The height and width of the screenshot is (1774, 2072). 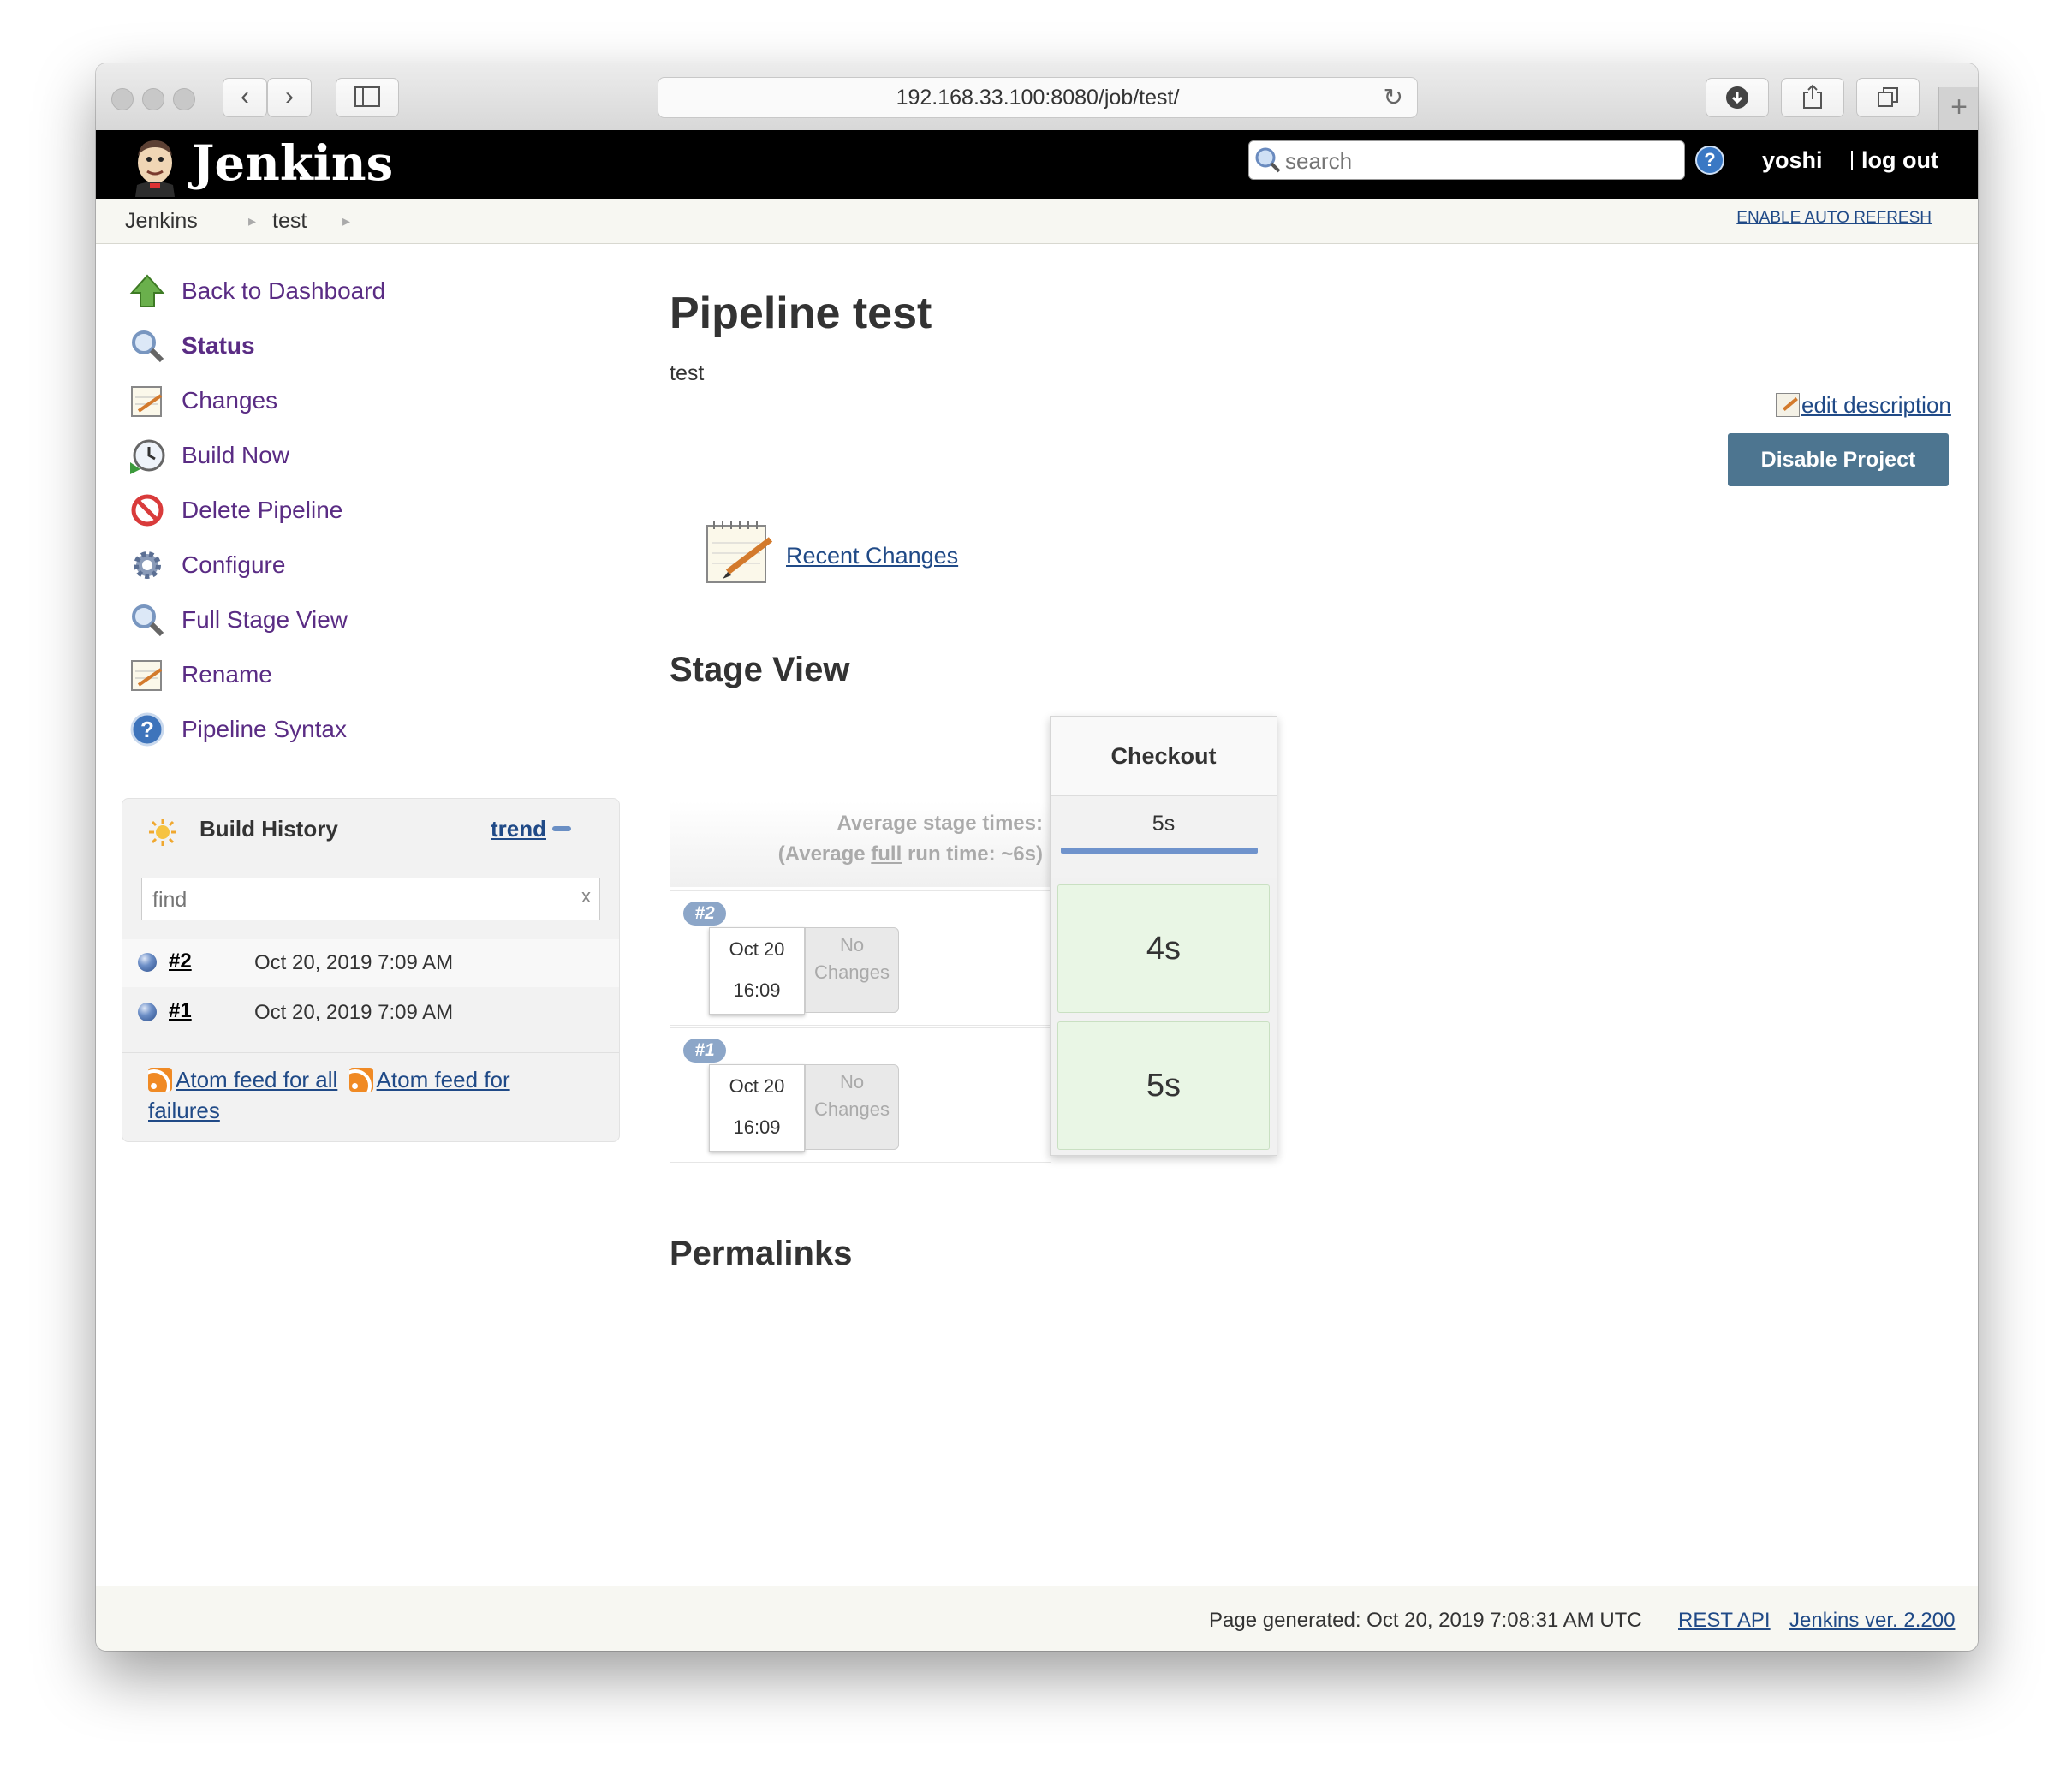 I want to click on avg-run-prefix: (Average, so click(x=824, y=854).